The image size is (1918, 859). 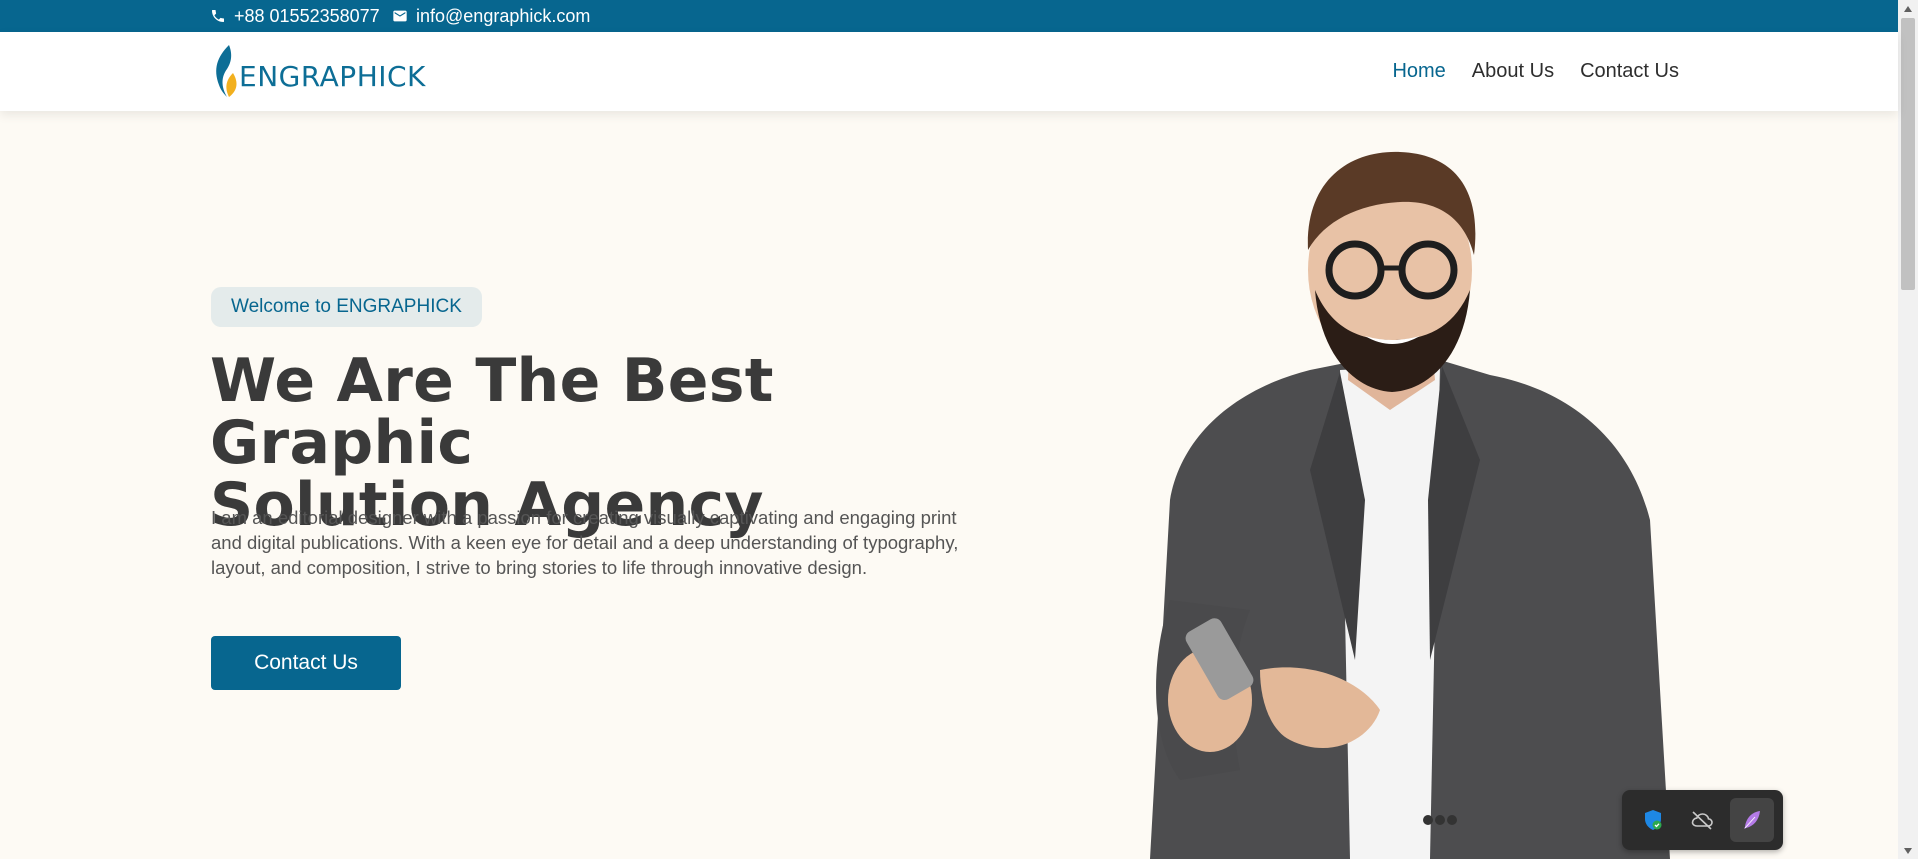 I want to click on scroll-down-arrow, so click(x=1908, y=850).